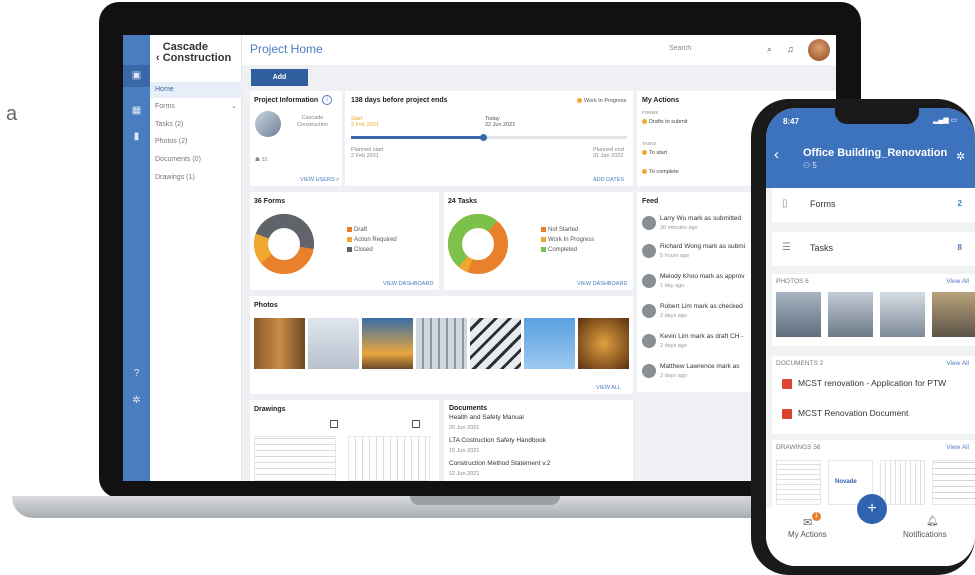 The image size is (975, 575). Describe the element at coordinates (136, 373) in the screenshot. I see `help-icon: ?` at that location.